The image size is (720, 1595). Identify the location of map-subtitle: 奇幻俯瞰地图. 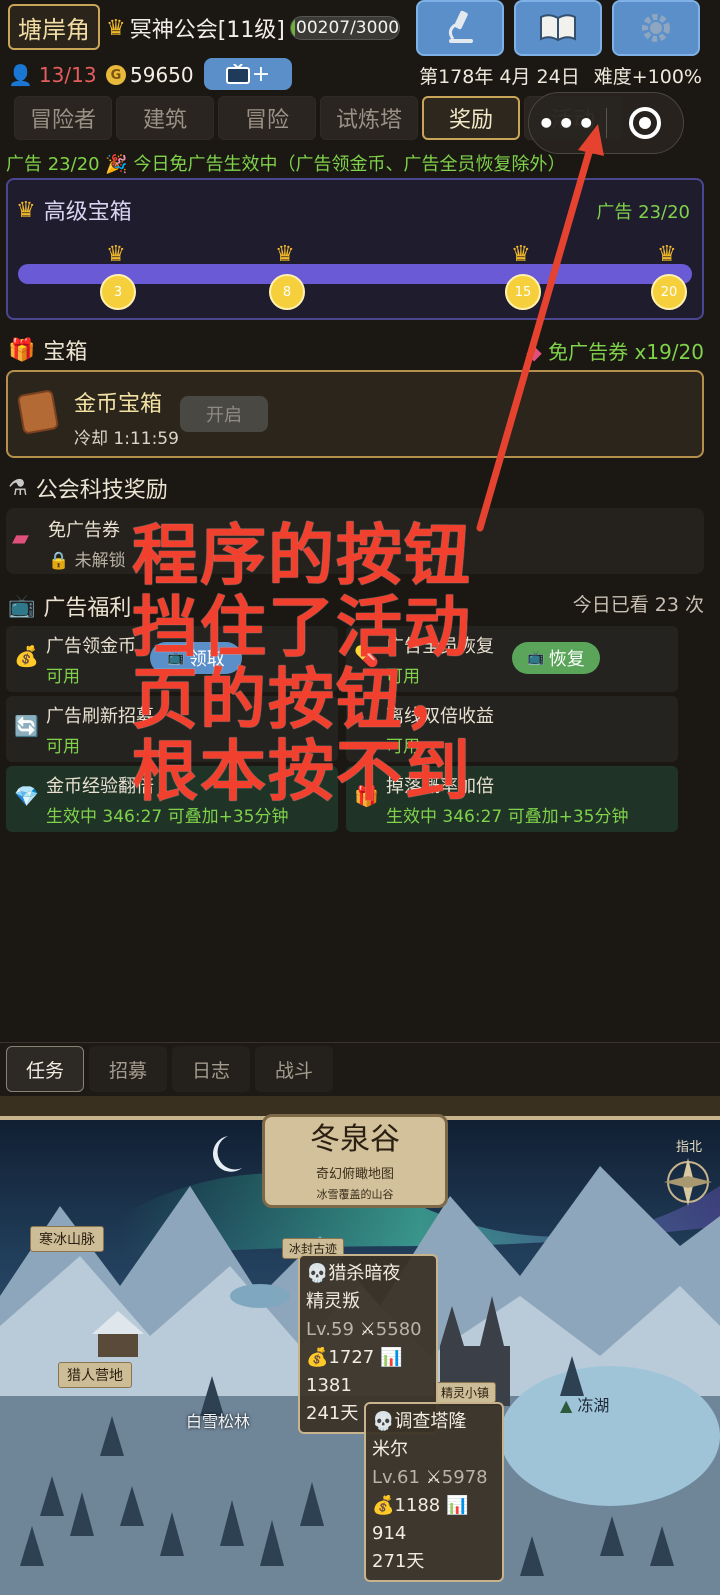
(354, 1174).